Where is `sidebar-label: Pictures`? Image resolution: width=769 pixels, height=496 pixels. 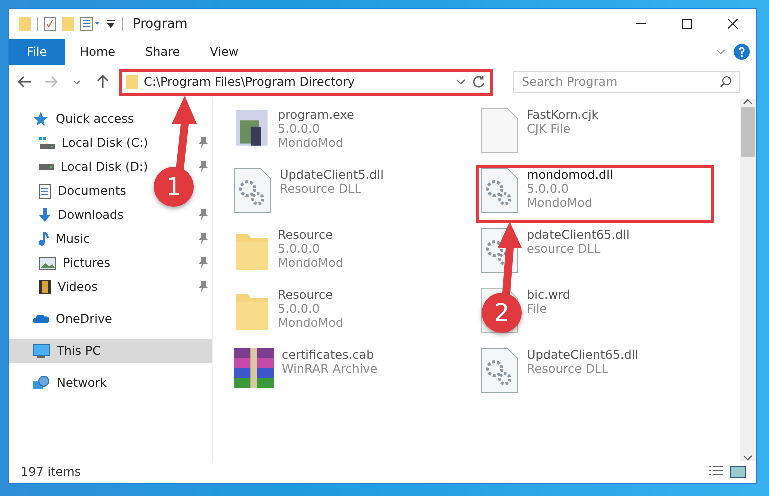 sidebar-label: Pictures is located at coordinates (87, 263).